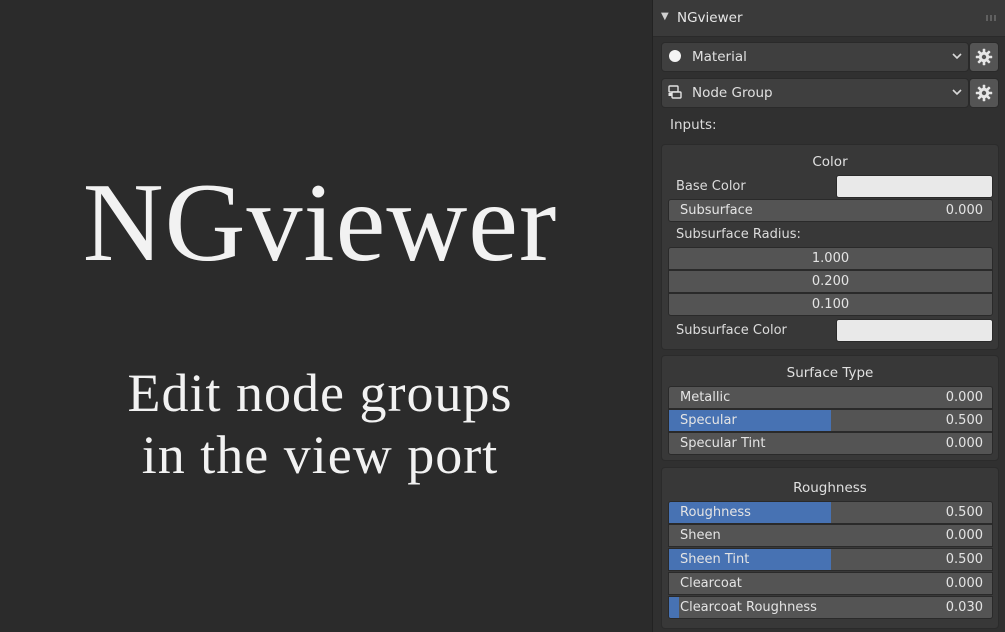 This screenshot has width=1005, height=632. What do you see at coordinates (716, 210) in the screenshot?
I see `subsurface-label: Subsurface` at bounding box center [716, 210].